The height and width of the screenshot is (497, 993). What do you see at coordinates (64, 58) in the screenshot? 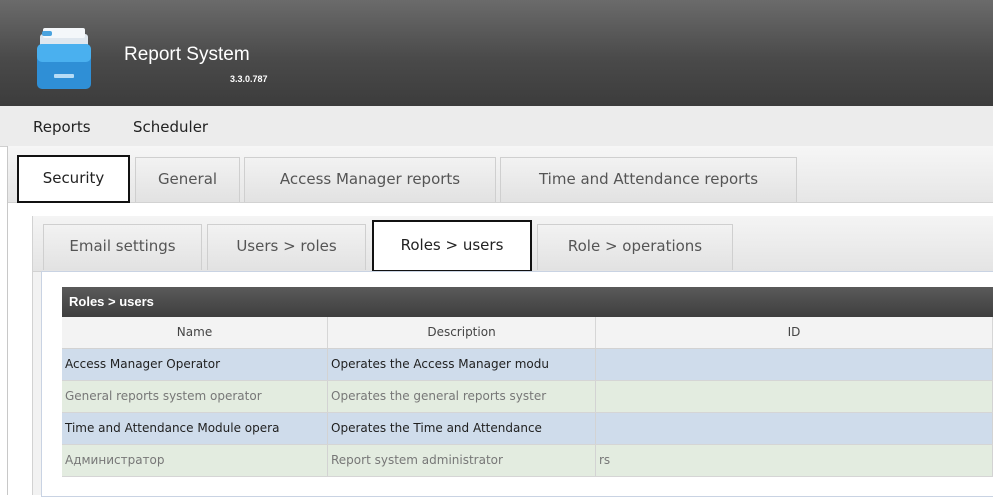
I see `folder-icon` at bounding box center [64, 58].